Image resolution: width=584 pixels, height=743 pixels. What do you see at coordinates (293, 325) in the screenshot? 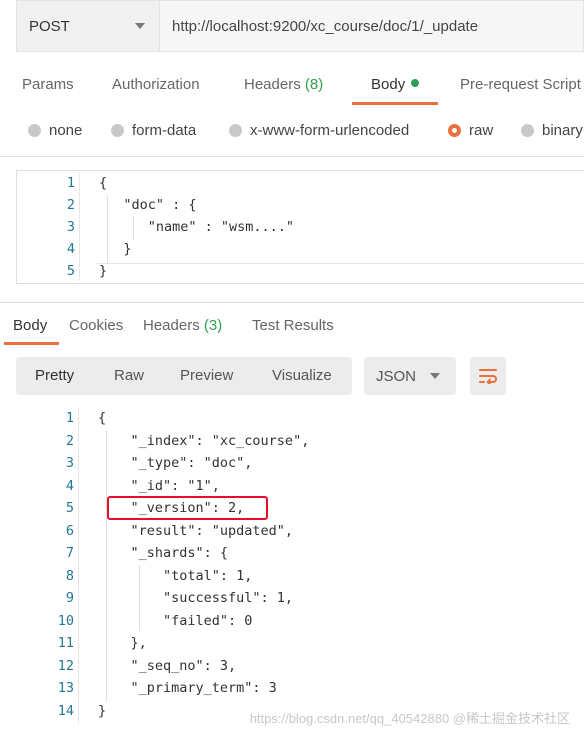
I see `tab-test-results: Test Results` at bounding box center [293, 325].